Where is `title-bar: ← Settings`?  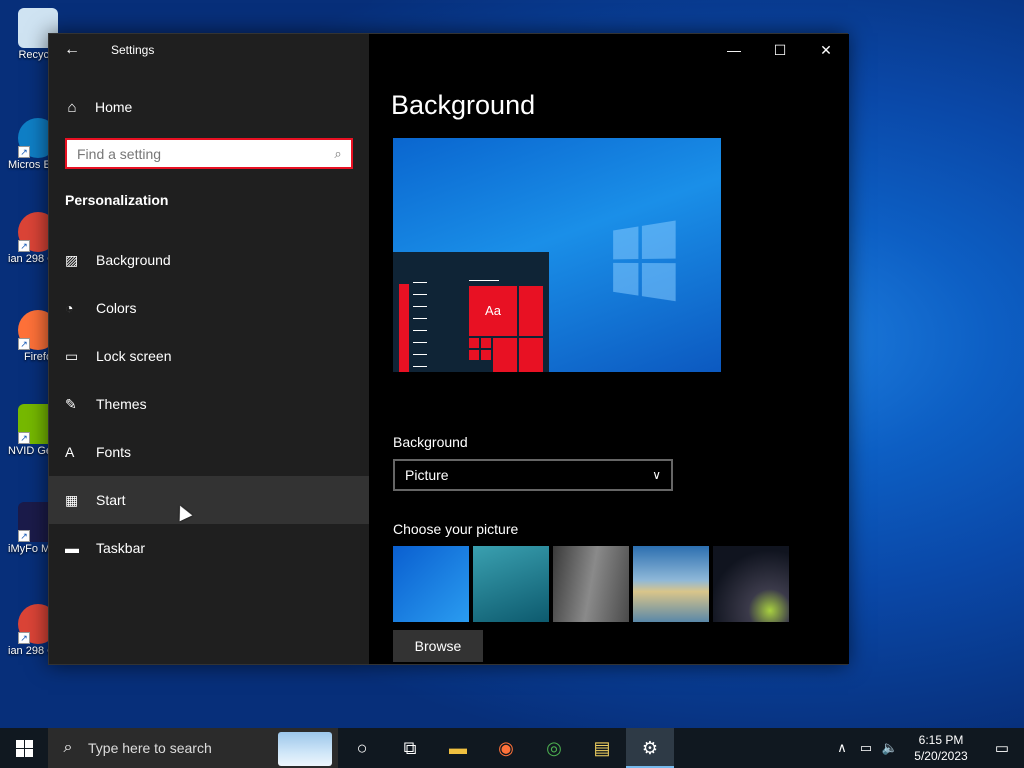 title-bar: ← Settings is located at coordinates (209, 50).